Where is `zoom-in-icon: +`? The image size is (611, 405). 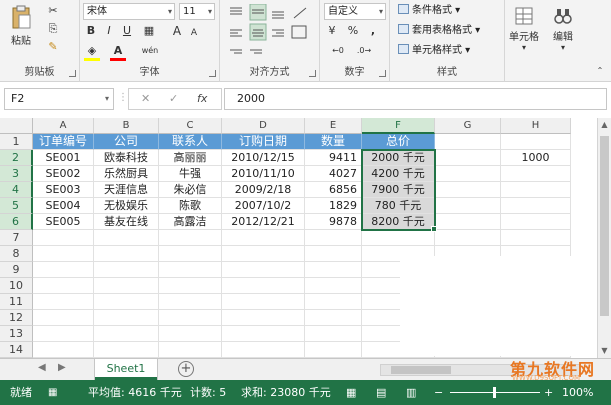
zoom-in-icon: + is located at coordinates (548, 392).